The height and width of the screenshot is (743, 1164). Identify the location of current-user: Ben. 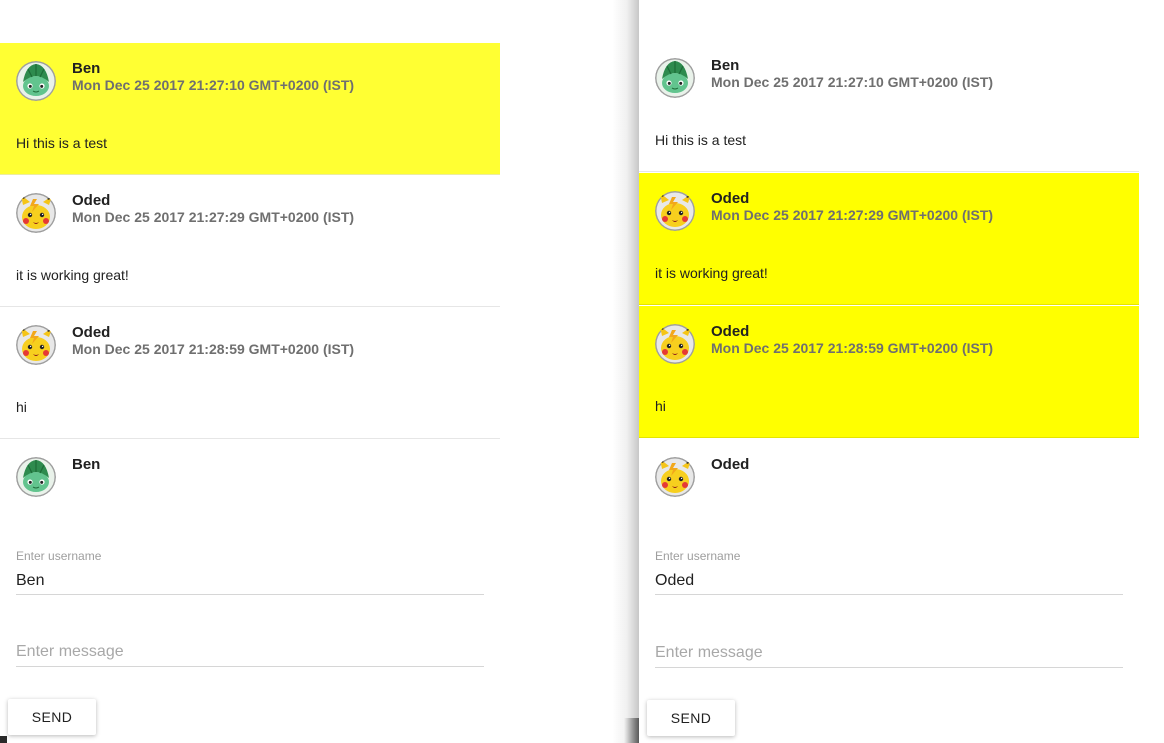
(250, 469).